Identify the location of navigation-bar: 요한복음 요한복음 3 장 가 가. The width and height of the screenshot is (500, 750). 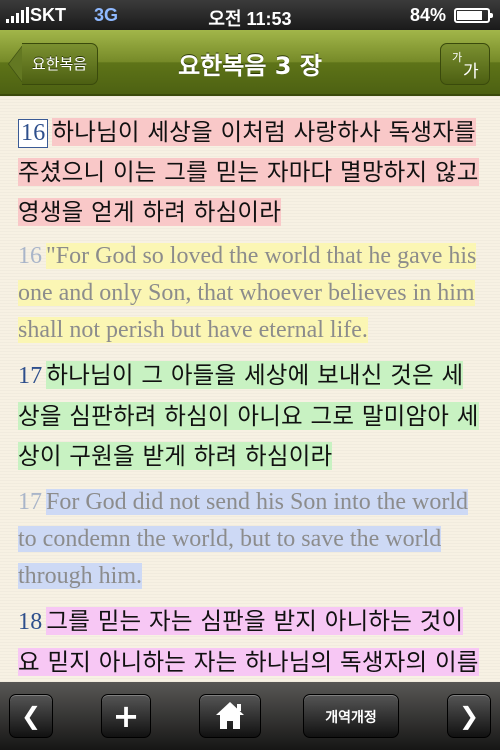
(250, 63).